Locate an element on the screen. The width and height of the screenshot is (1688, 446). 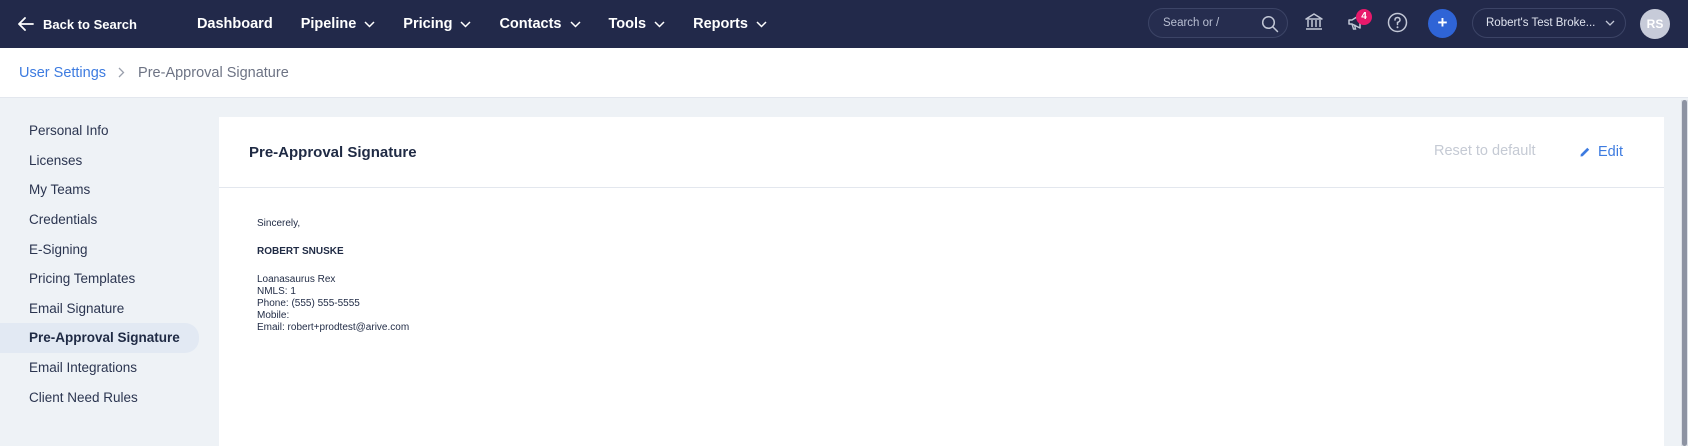
nav-dashboard-label: Dashboard is located at coordinates (234, 24).